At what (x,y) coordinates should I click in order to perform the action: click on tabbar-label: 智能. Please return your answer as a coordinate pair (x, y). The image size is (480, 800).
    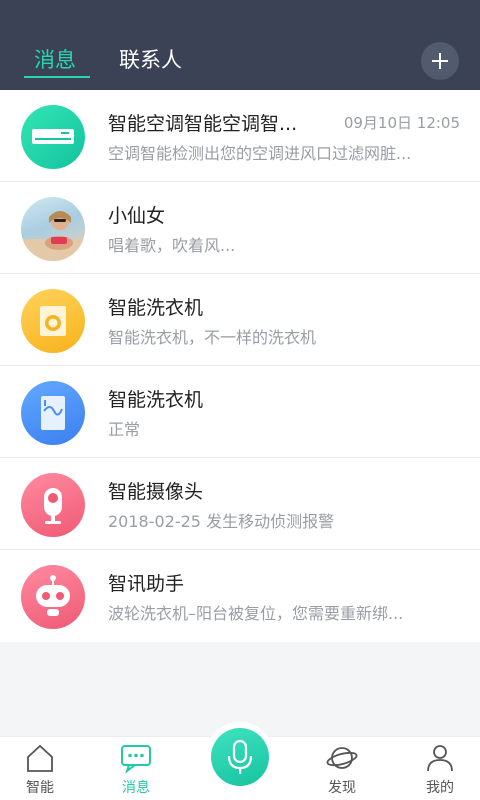
    Looking at the image, I should click on (40, 788).